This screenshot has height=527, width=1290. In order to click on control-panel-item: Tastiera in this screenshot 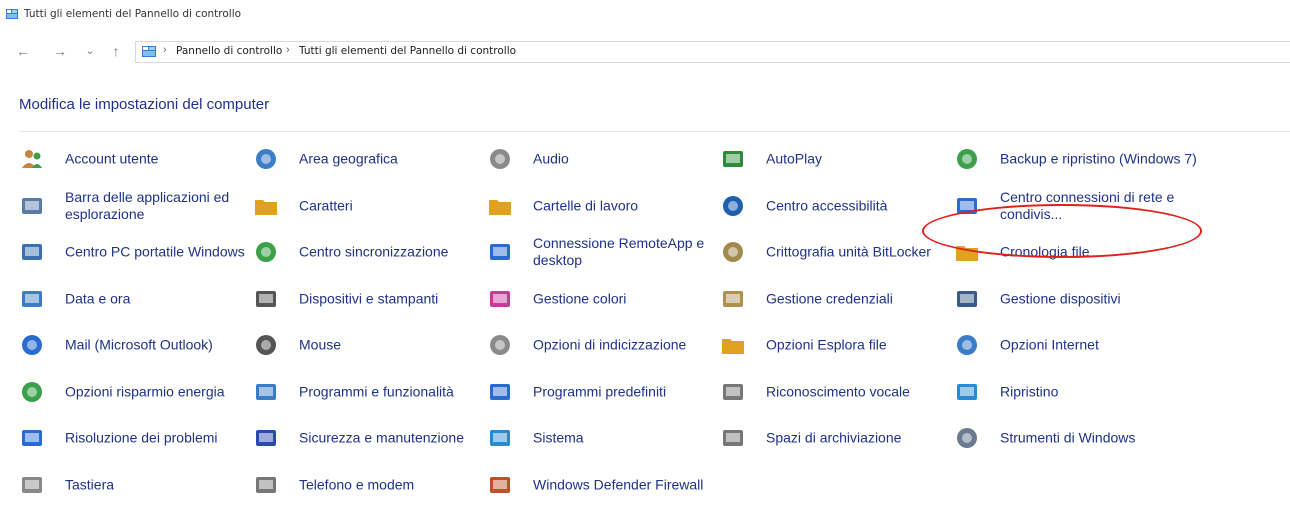, I will do `click(133, 485)`.